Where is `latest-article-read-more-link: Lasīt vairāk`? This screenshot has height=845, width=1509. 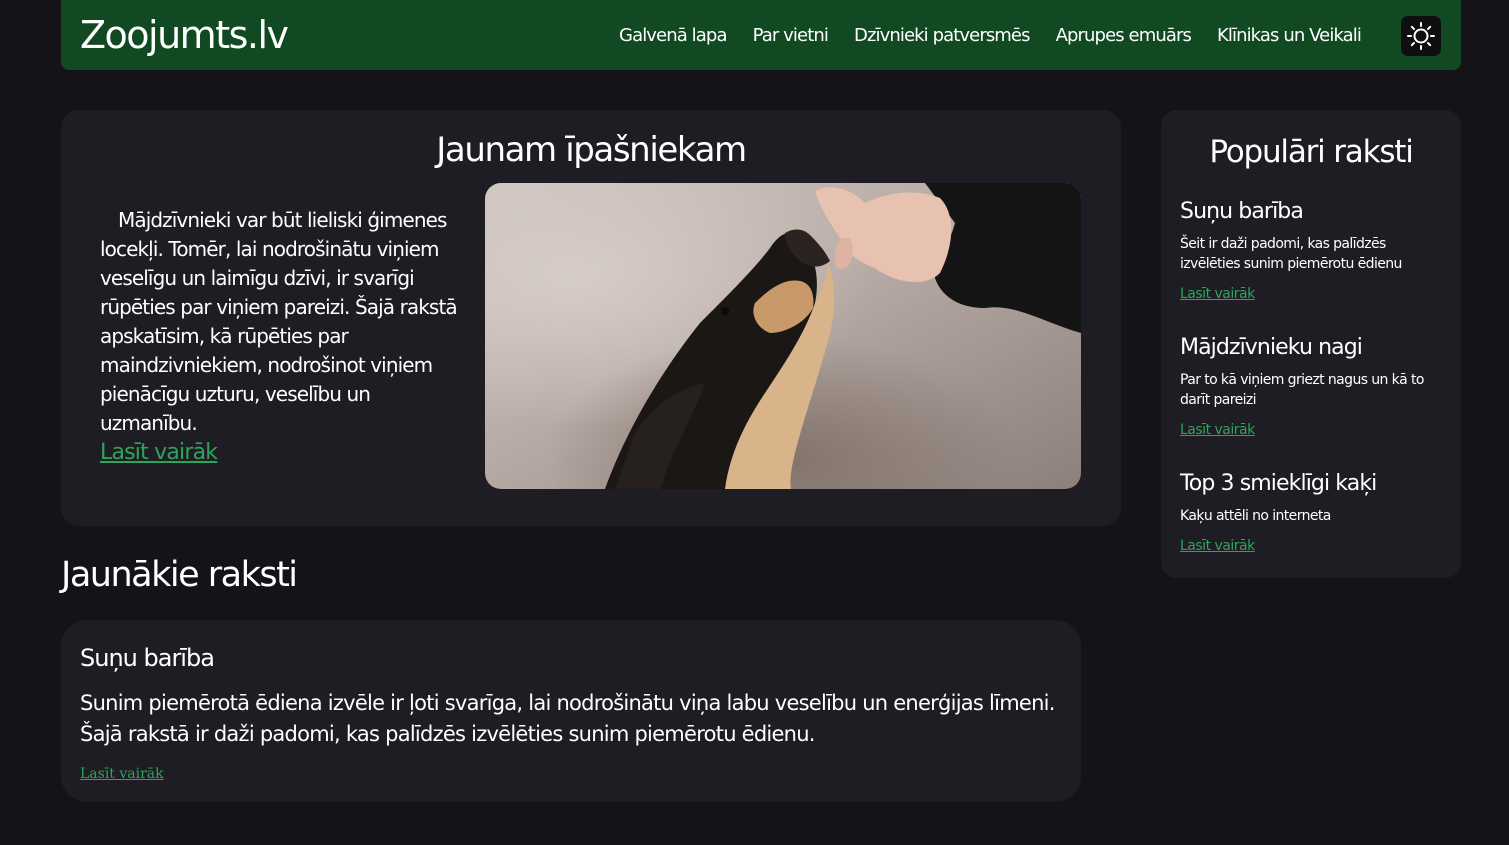 latest-article-read-more-link: Lasīt vairāk is located at coordinates (122, 774).